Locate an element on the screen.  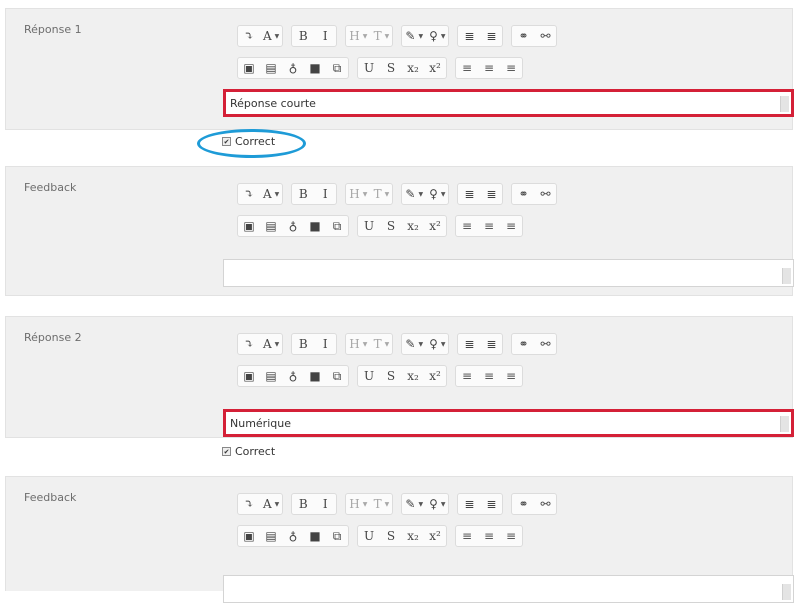
feedback1-content is located at coordinates (508, 273).